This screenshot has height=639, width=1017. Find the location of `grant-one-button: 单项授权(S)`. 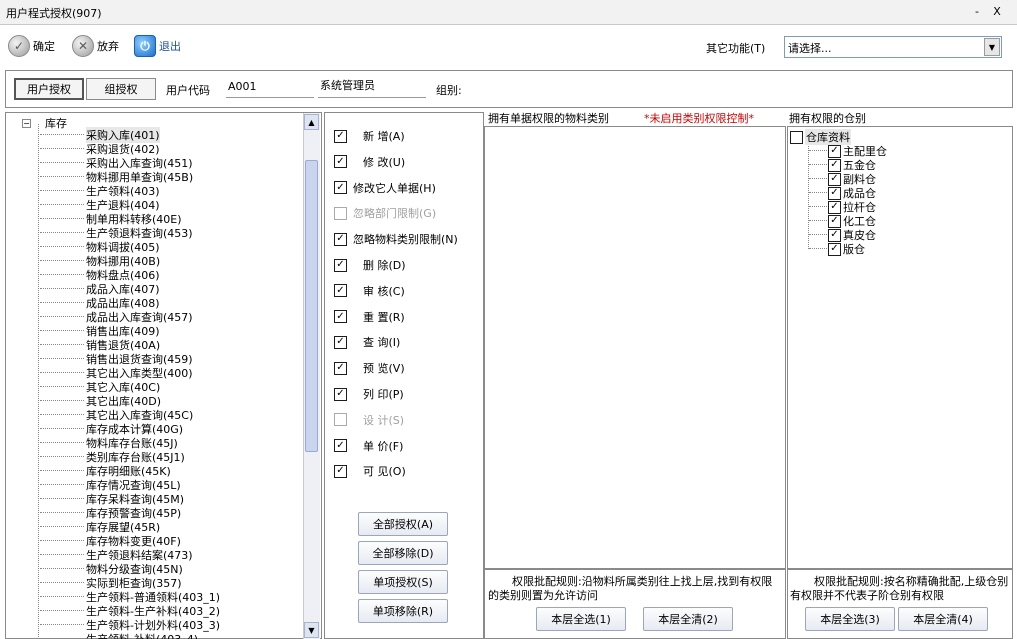

grant-one-button: 单项授权(S) is located at coordinates (403, 582).